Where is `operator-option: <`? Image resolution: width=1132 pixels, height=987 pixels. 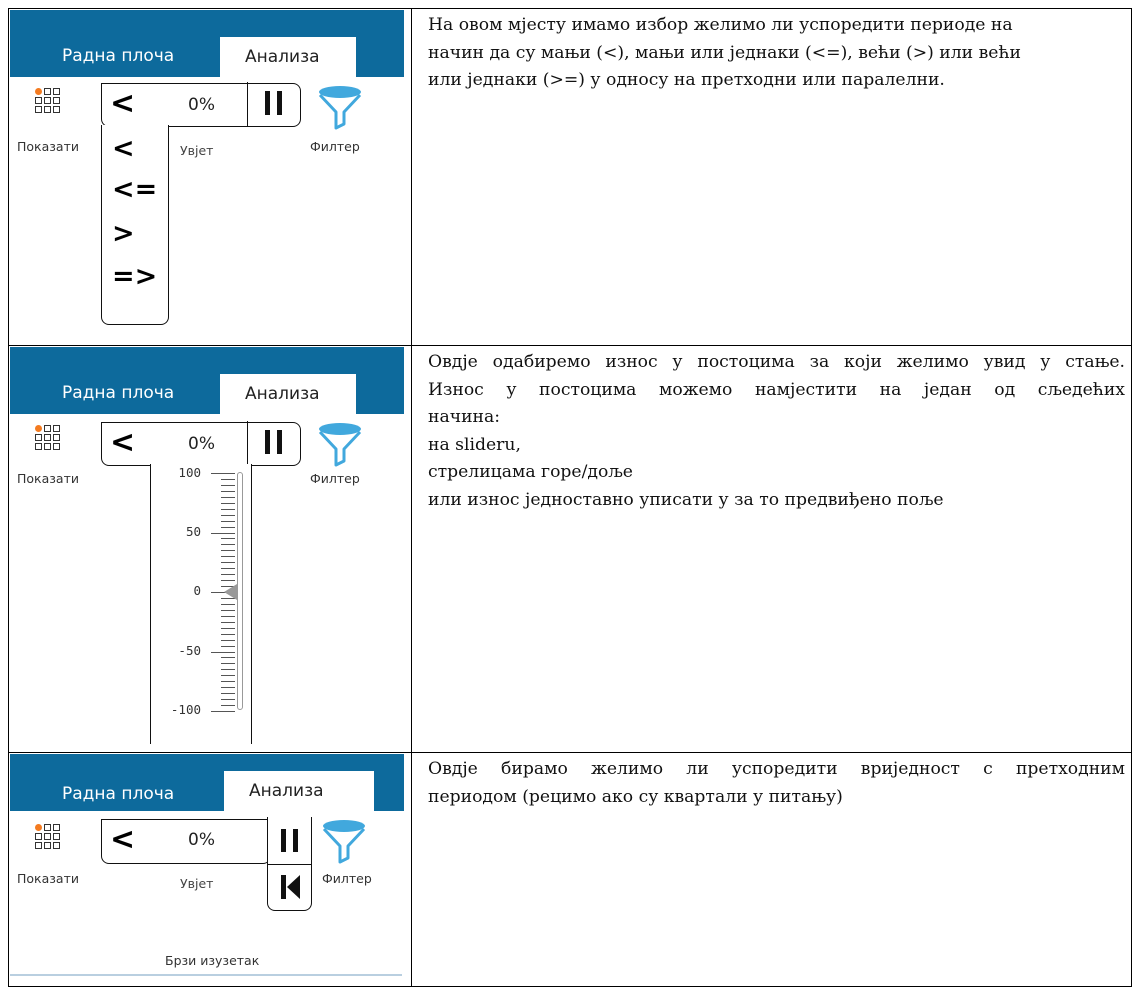
operator-option: < is located at coordinates (123, 148).